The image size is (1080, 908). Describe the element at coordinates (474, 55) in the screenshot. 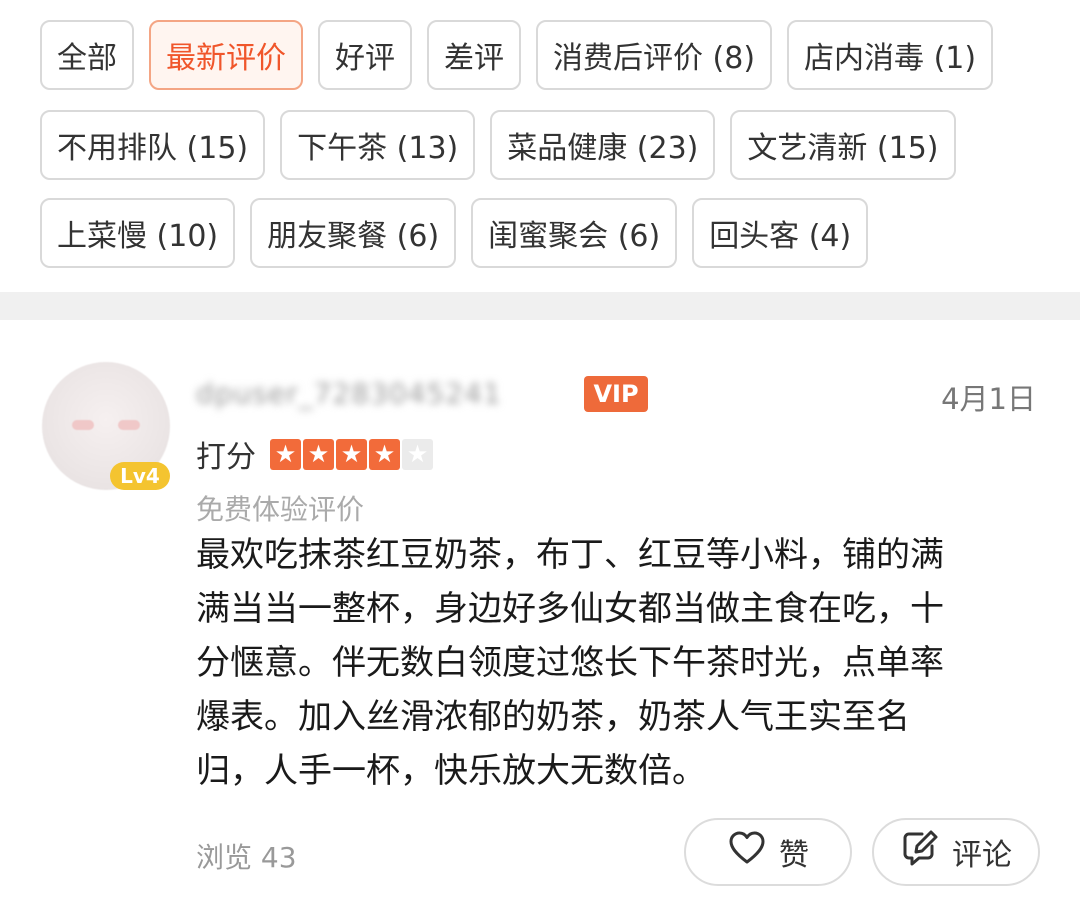

I see `tag-negative: 差评` at that location.